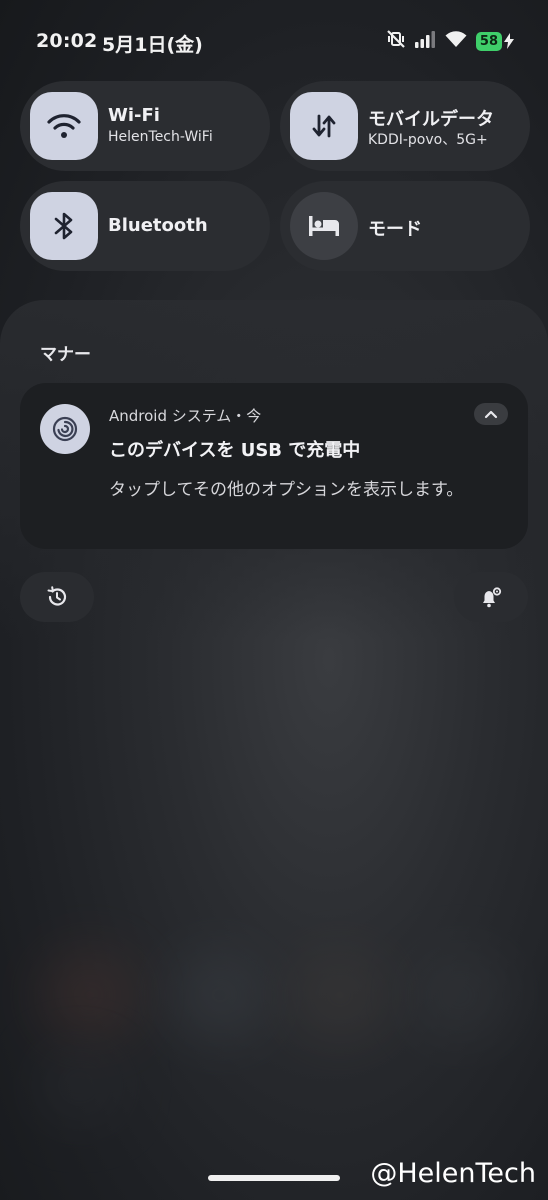 Image resolution: width=548 pixels, height=1200 pixels. What do you see at coordinates (134, 115) in the screenshot?
I see `tile-wifi-title: Wi-Fi` at bounding box center [134, 115].